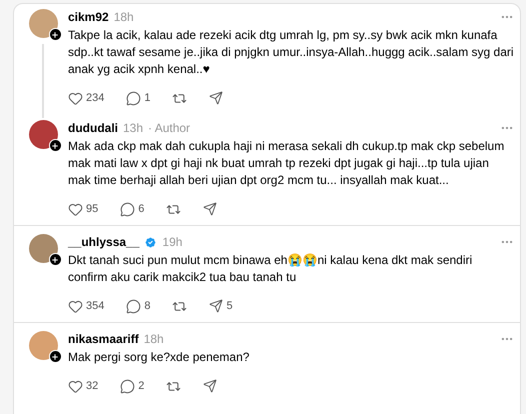  What do you see at coordinates (93, 128) in the screenshot?
I see `username: dududali` at bounding box center [93, 128].